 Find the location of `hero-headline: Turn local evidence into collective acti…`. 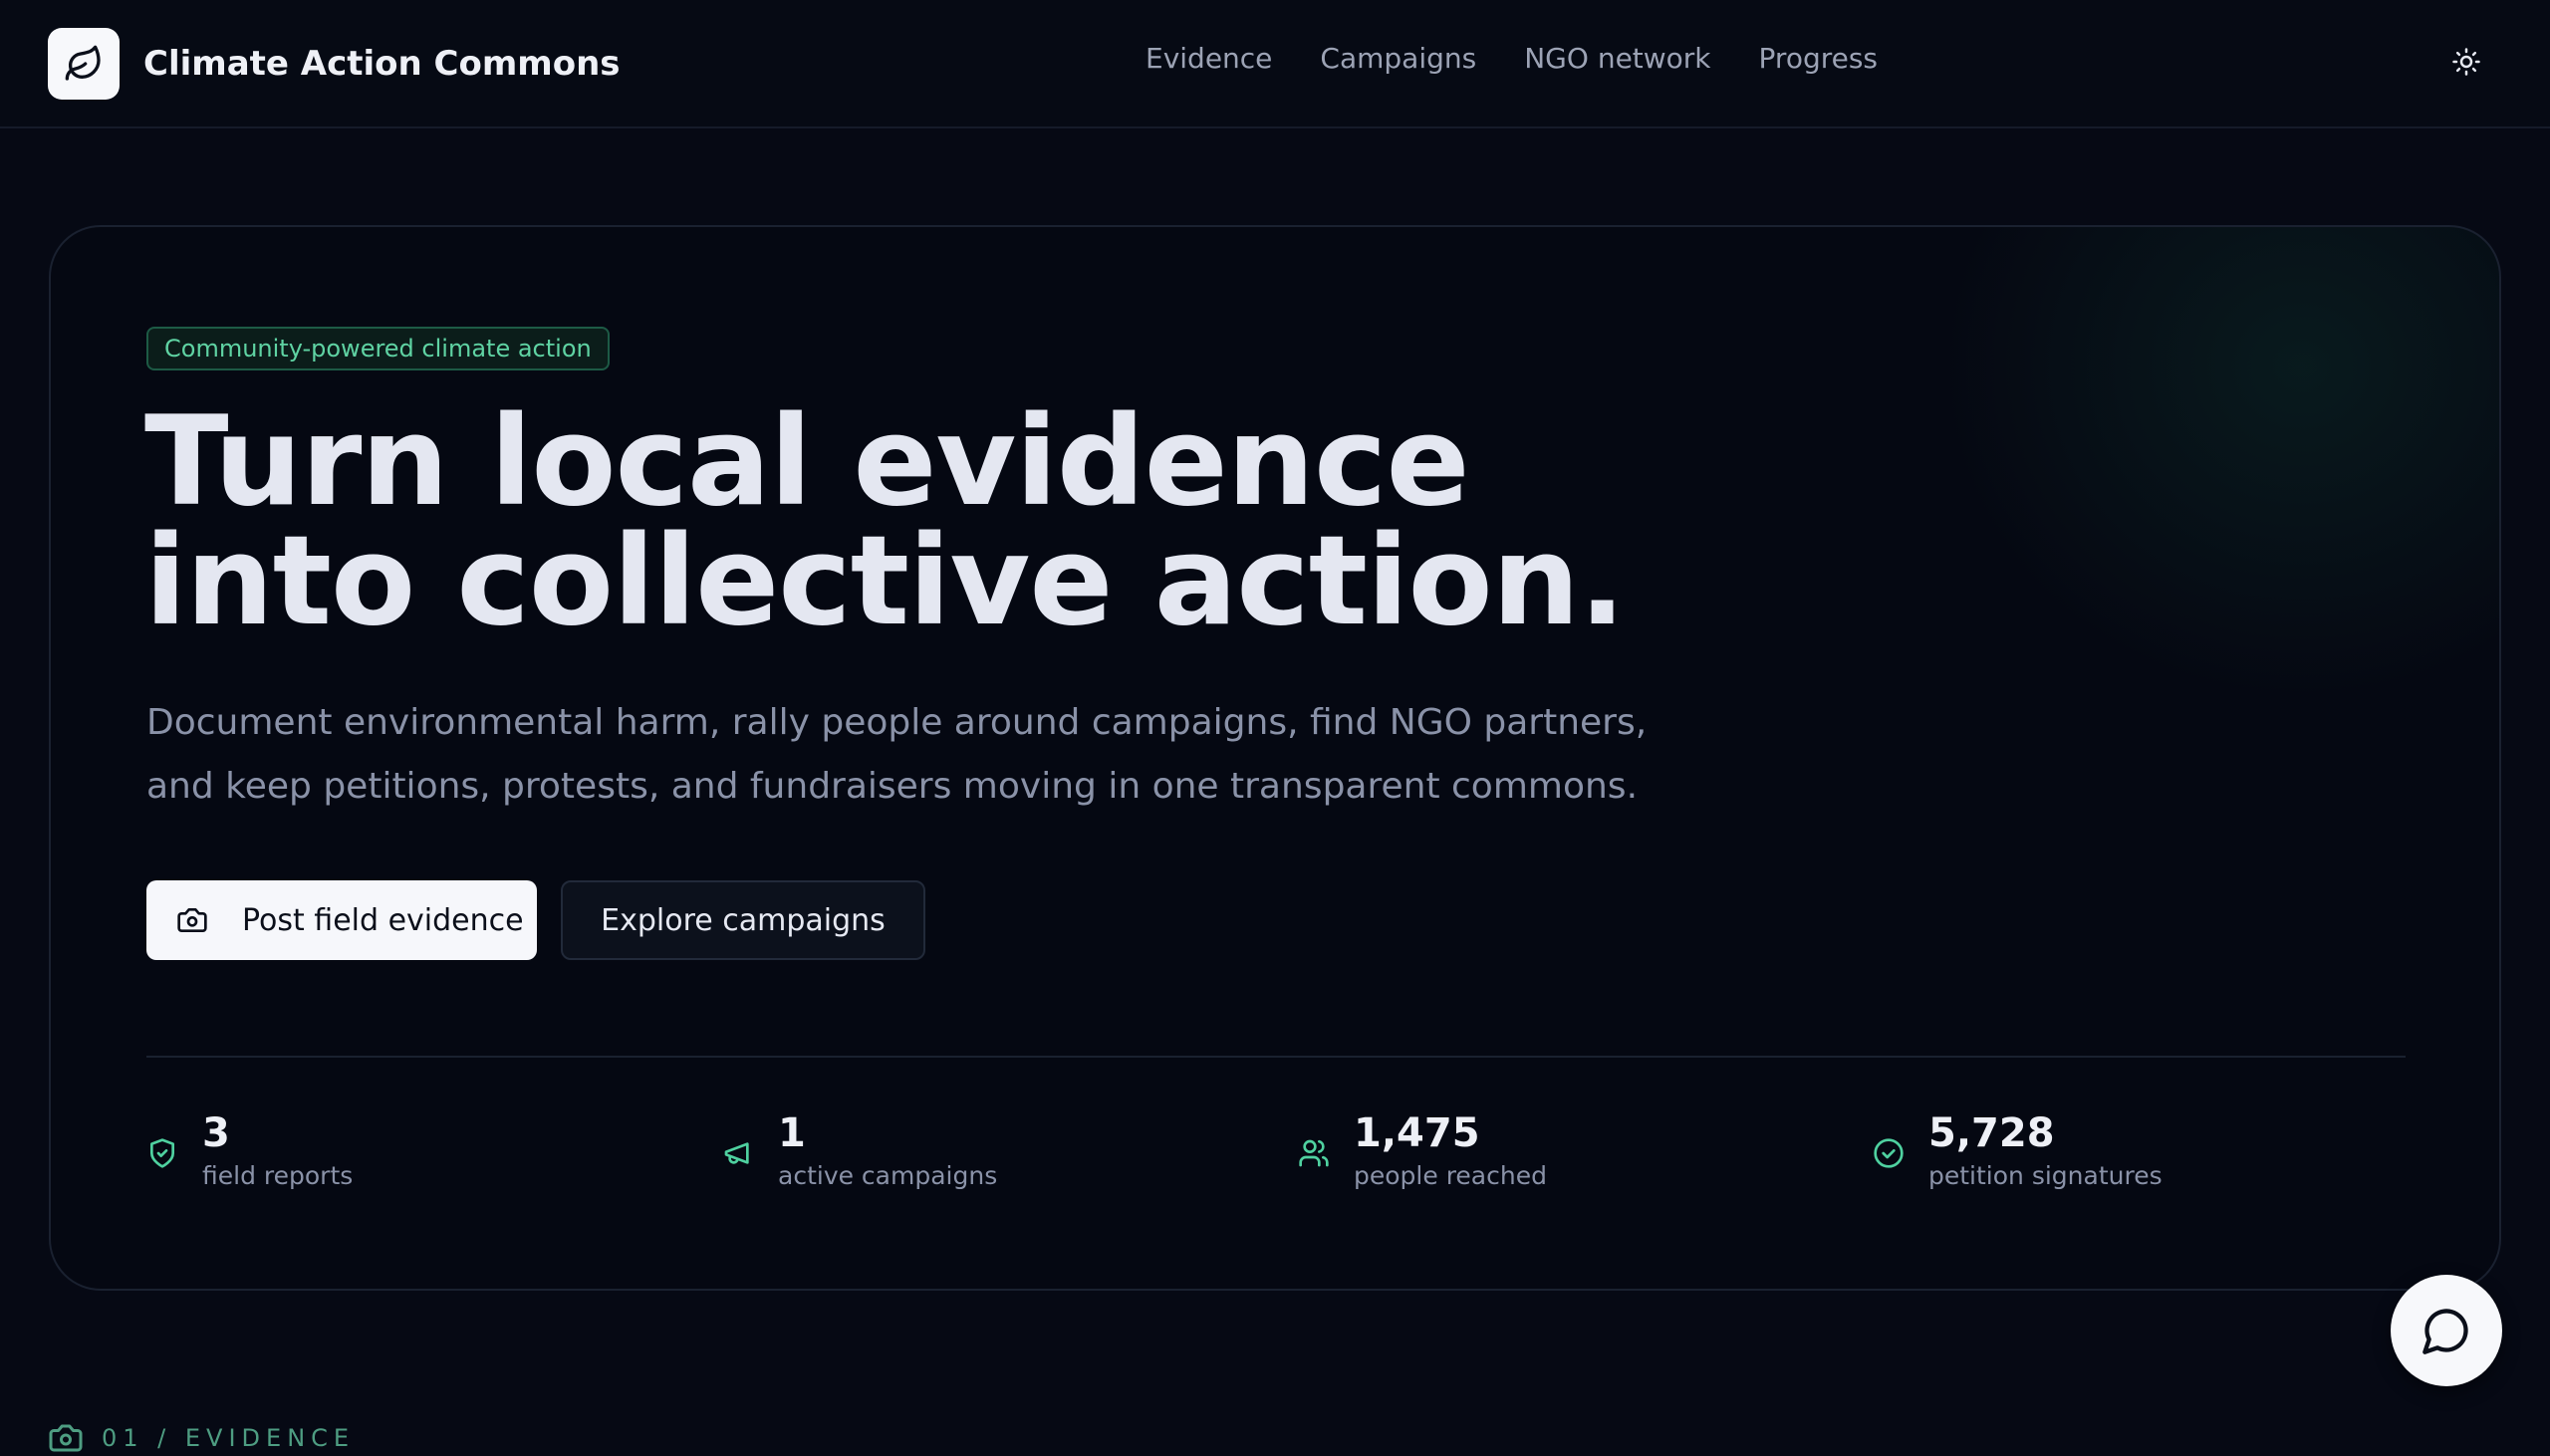

hero-headline: Turn local evidence into collective acti… is located at coordinates (991, 521).